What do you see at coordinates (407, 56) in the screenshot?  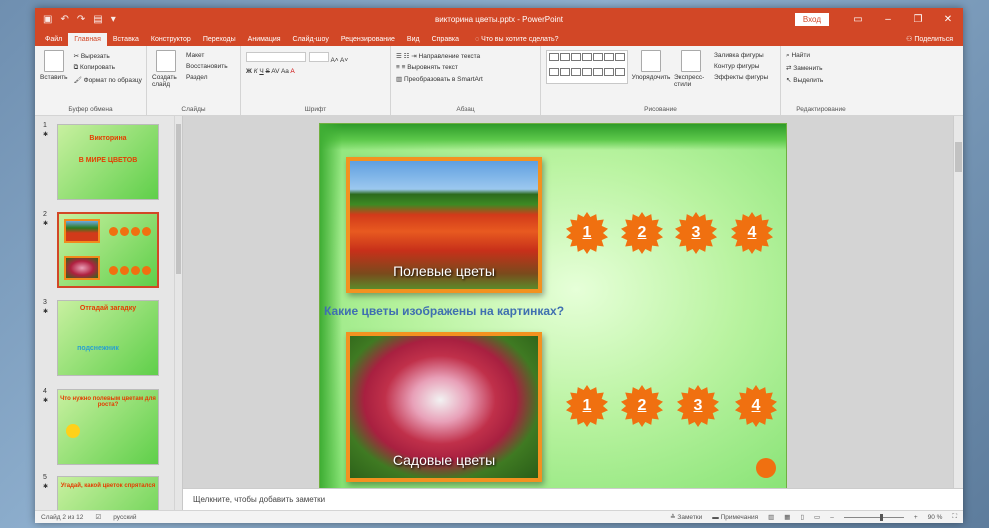 I see `numbering-icon: ☷` at bounding box center [407, 56].